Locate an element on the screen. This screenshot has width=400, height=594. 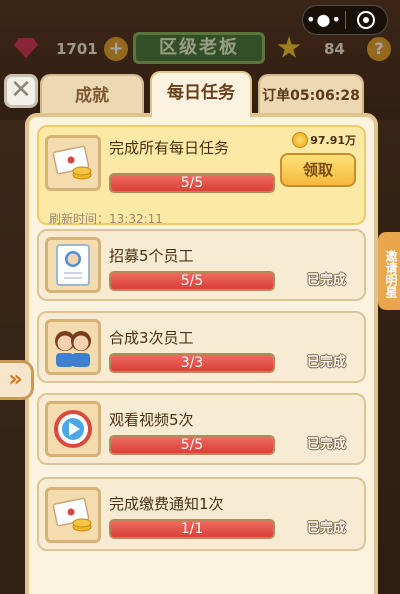
play-video-icon is located at coordinates (73, 429).